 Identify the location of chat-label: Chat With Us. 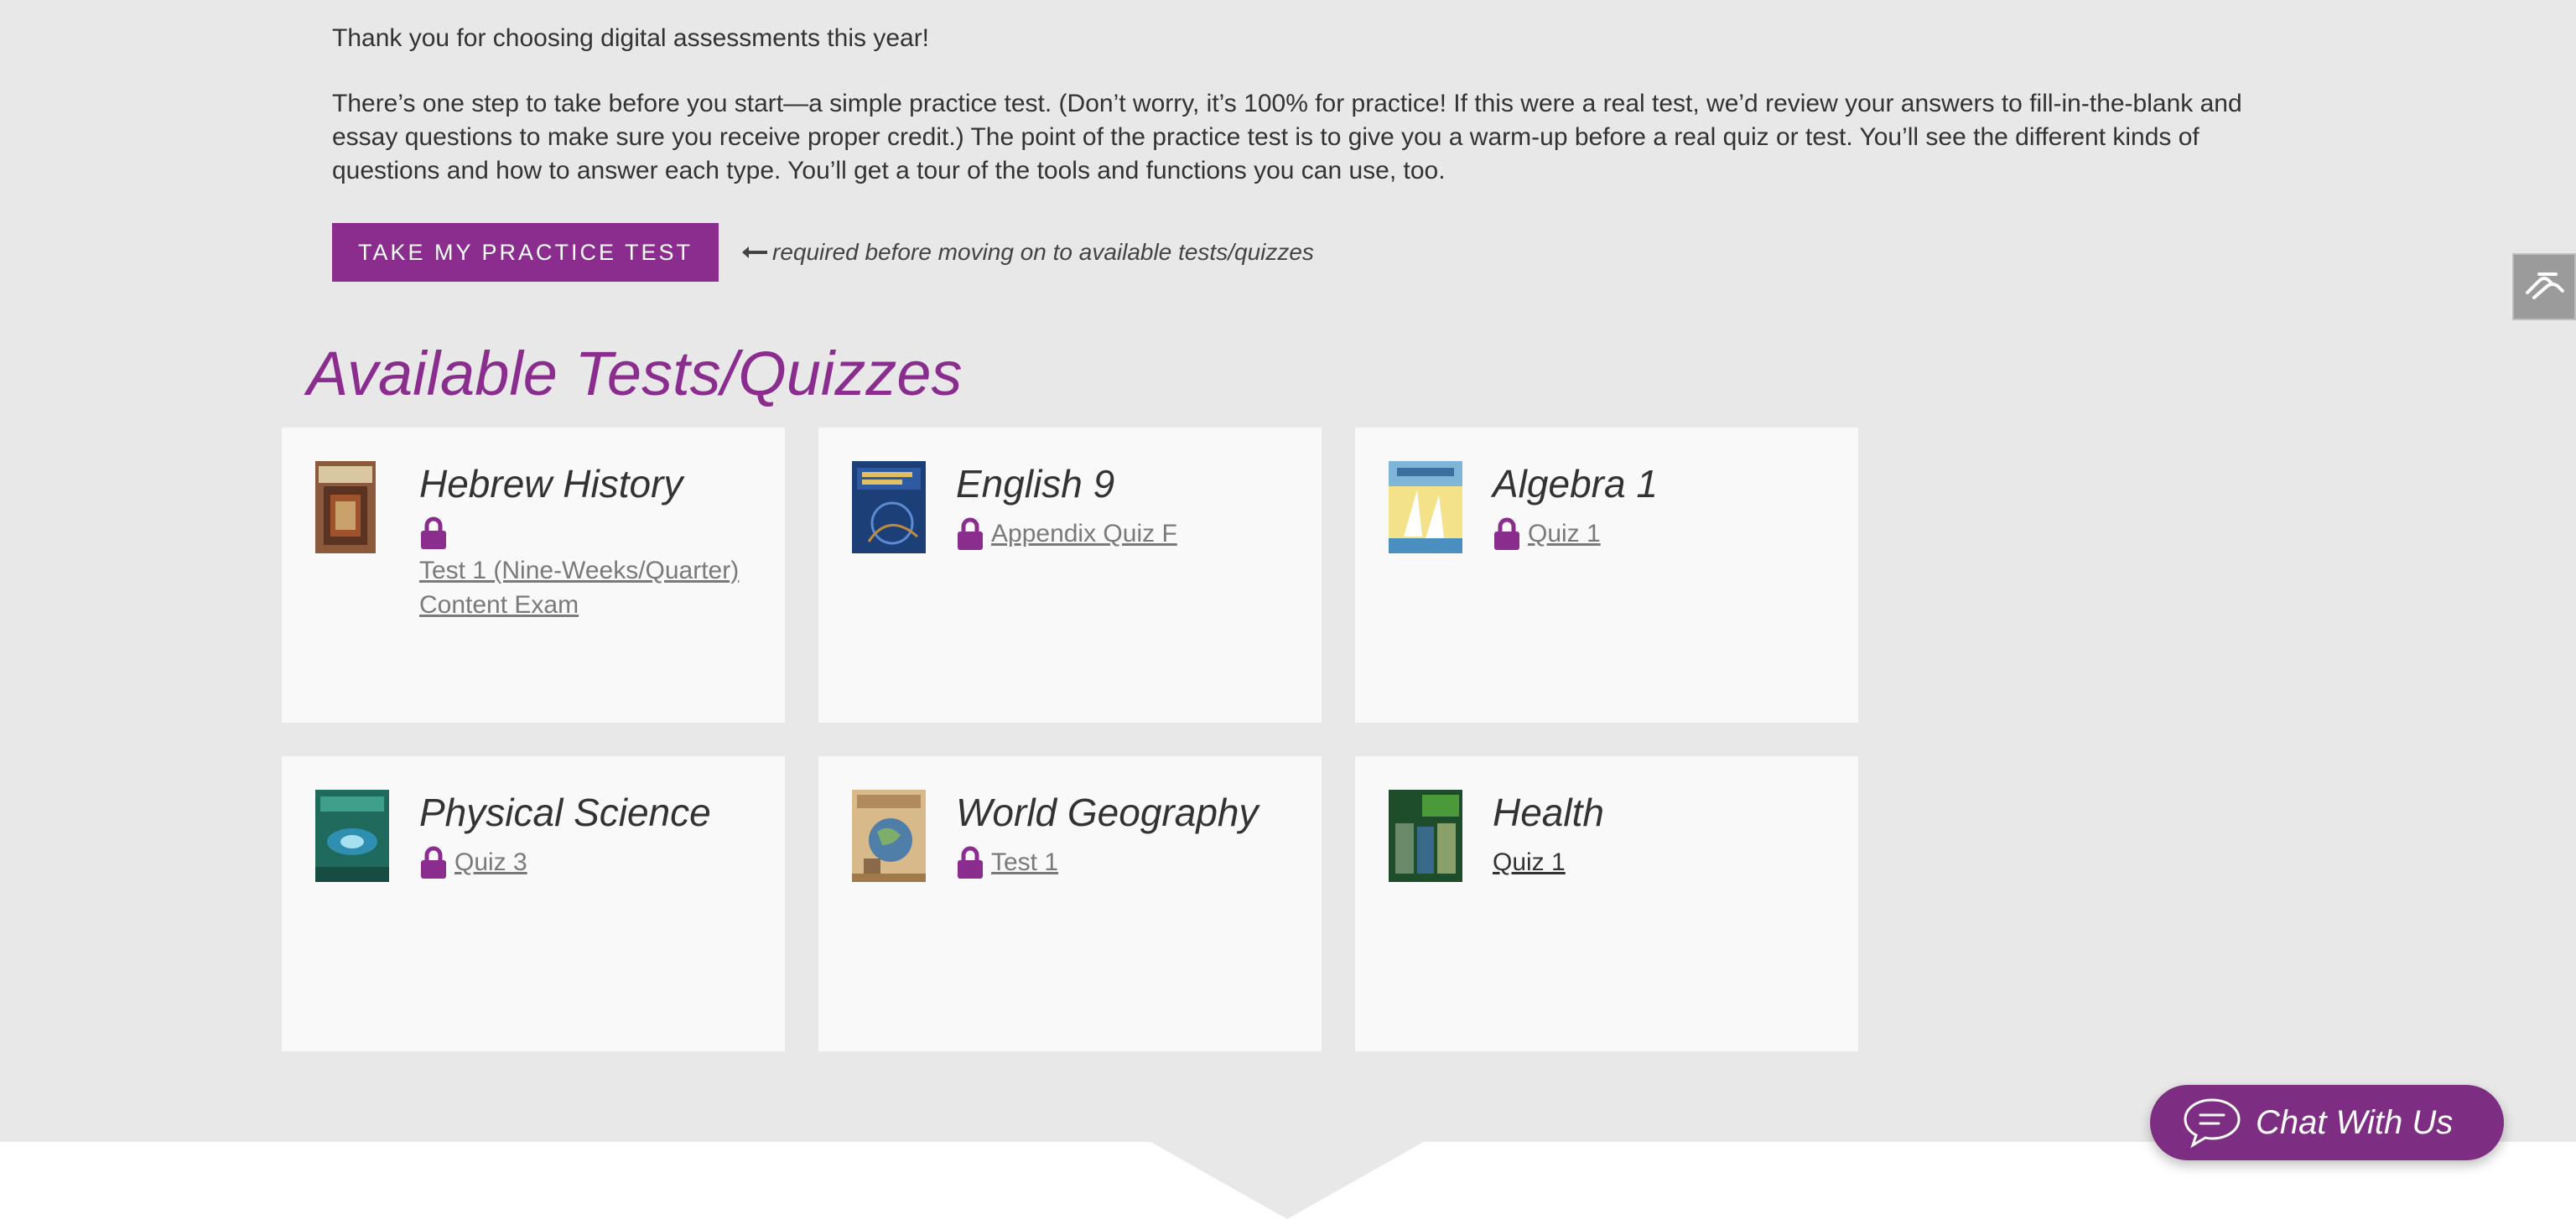
(2355, 1122).